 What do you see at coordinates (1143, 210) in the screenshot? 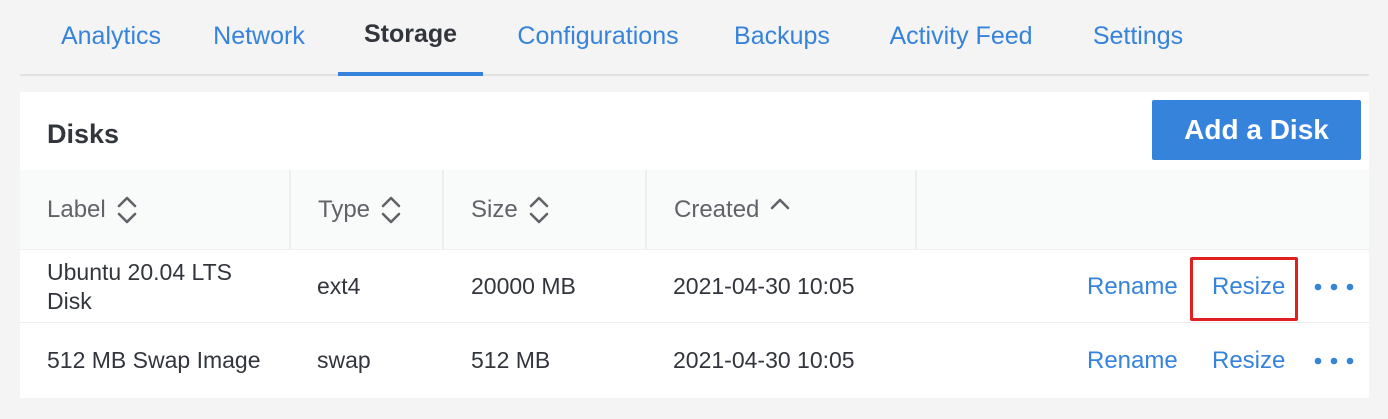
I see `column-header-actions` at bounding box center [1143, 210].